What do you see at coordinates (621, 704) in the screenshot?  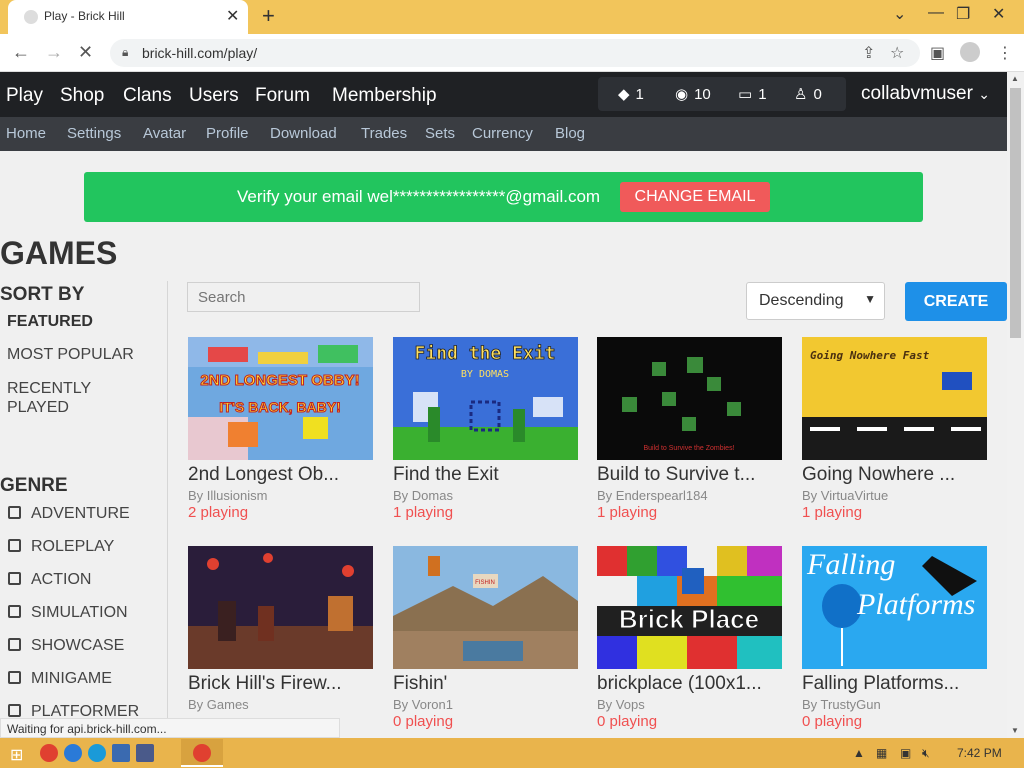 I see `game-author: By Vops` at bounding box center [621, 704].